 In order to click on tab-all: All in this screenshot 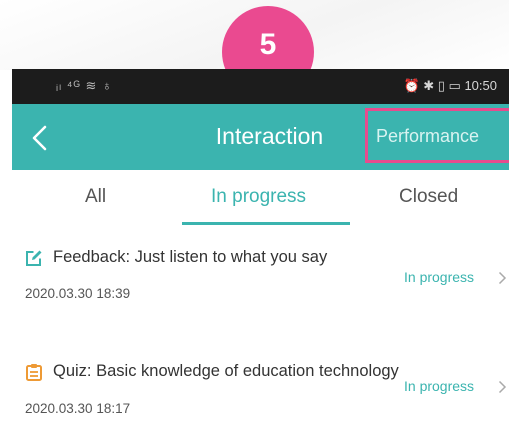, I will do `click(95, 197)`.